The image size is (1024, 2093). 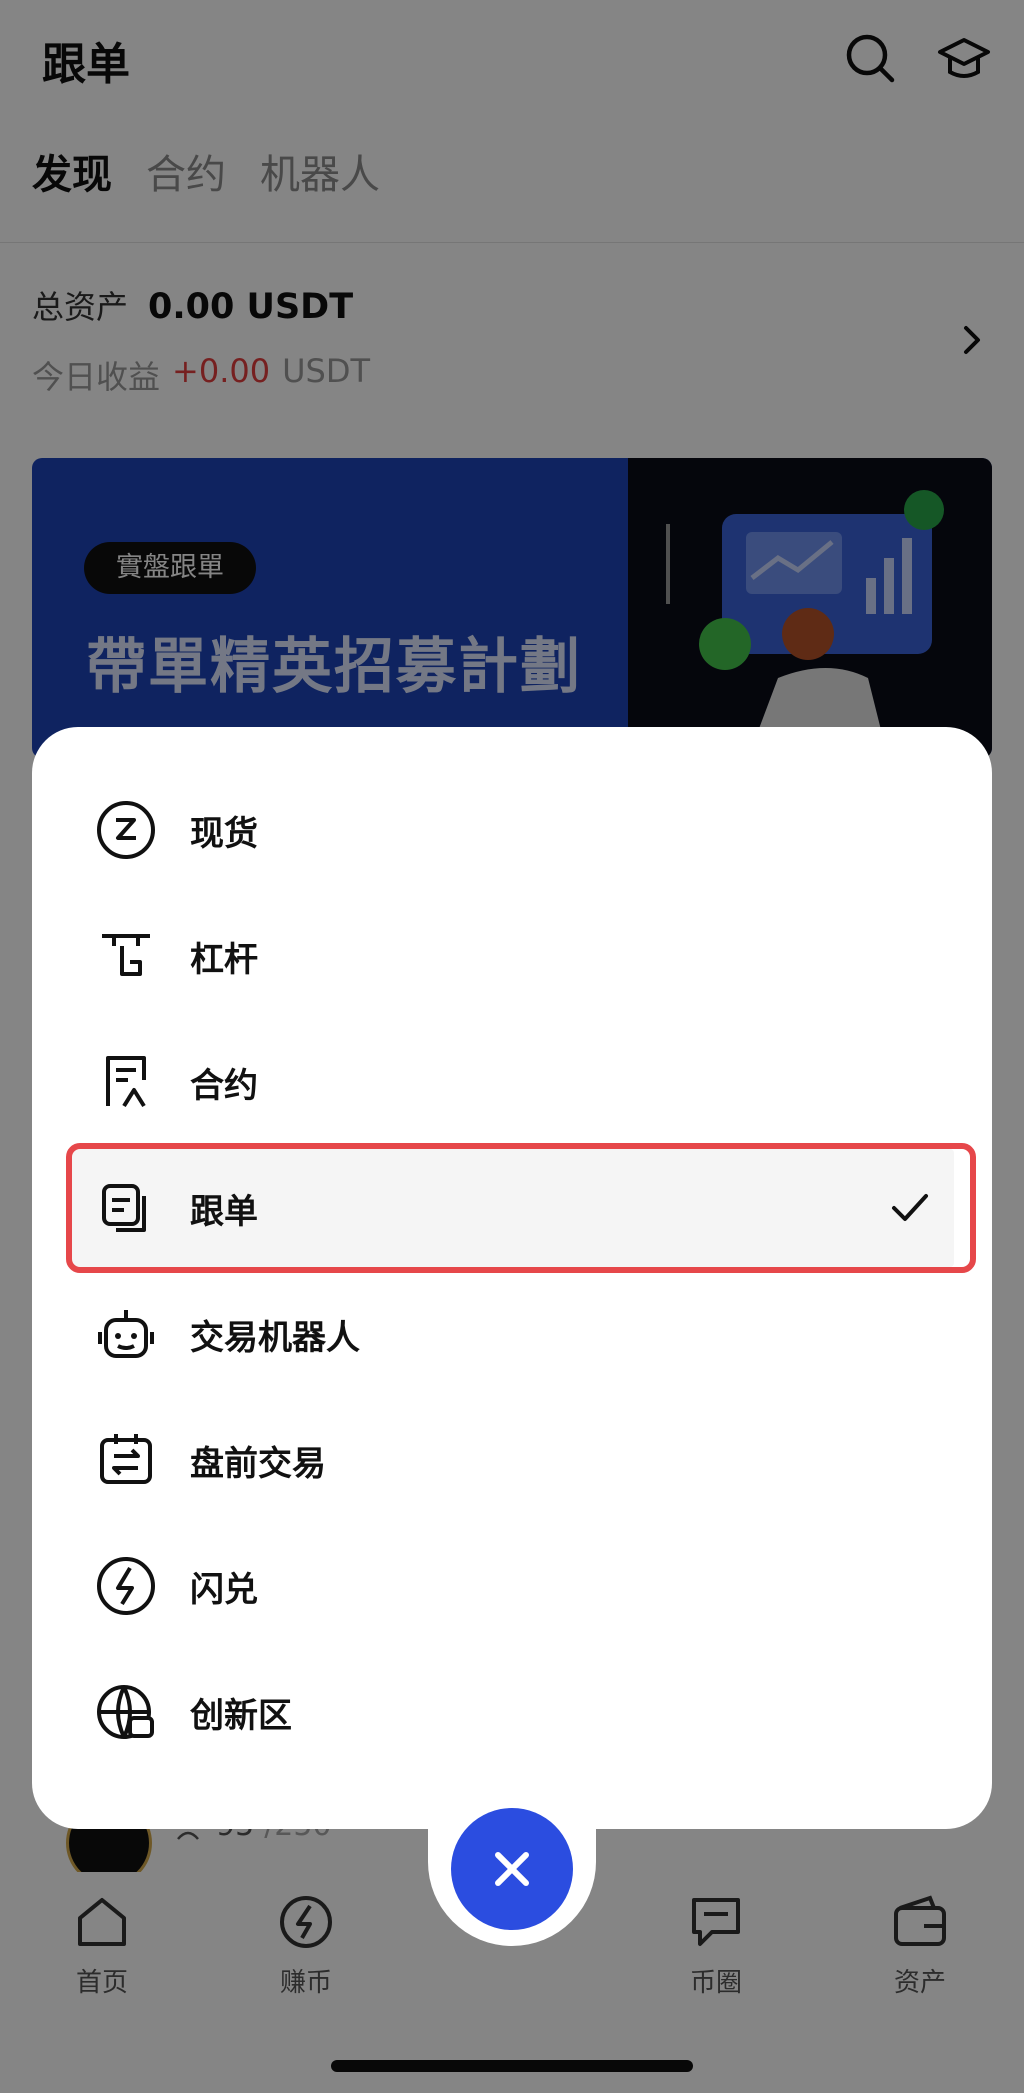 What do you see at coordinates (126, 1208) in the screenshot?
I see `copy-trading-icon` at bounding box center [126, 1208].